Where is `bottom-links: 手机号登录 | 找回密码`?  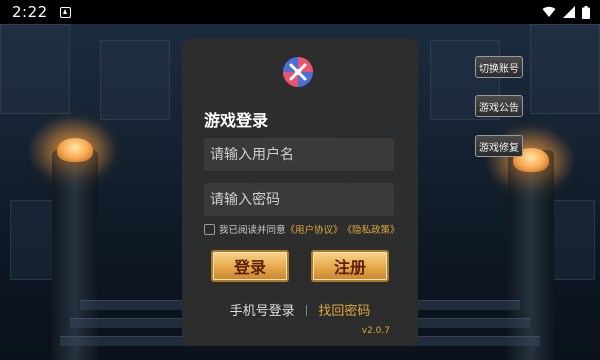
bottom-links: 手机号登录 | 找回密码 is located at coordinates (300, 309).